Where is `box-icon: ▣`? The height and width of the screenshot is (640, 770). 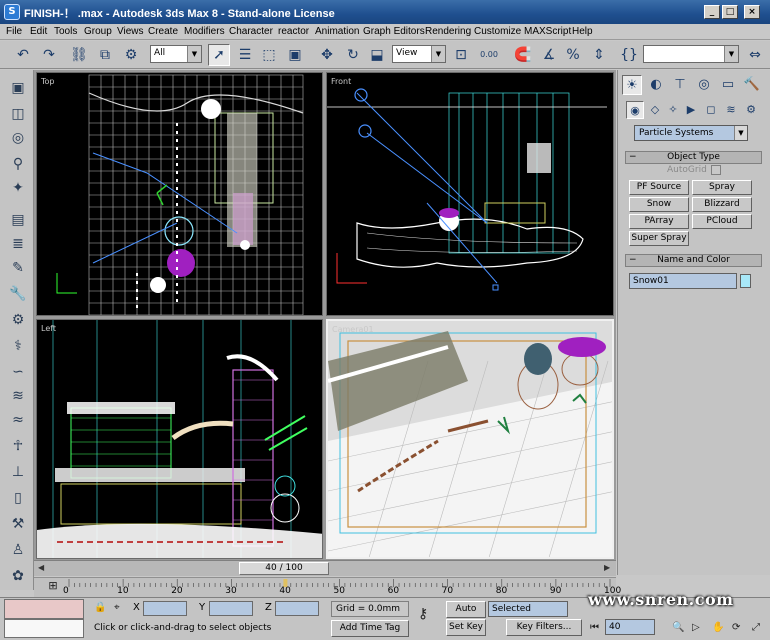 box-icon: ▣ is located at coordinates (18, 88).